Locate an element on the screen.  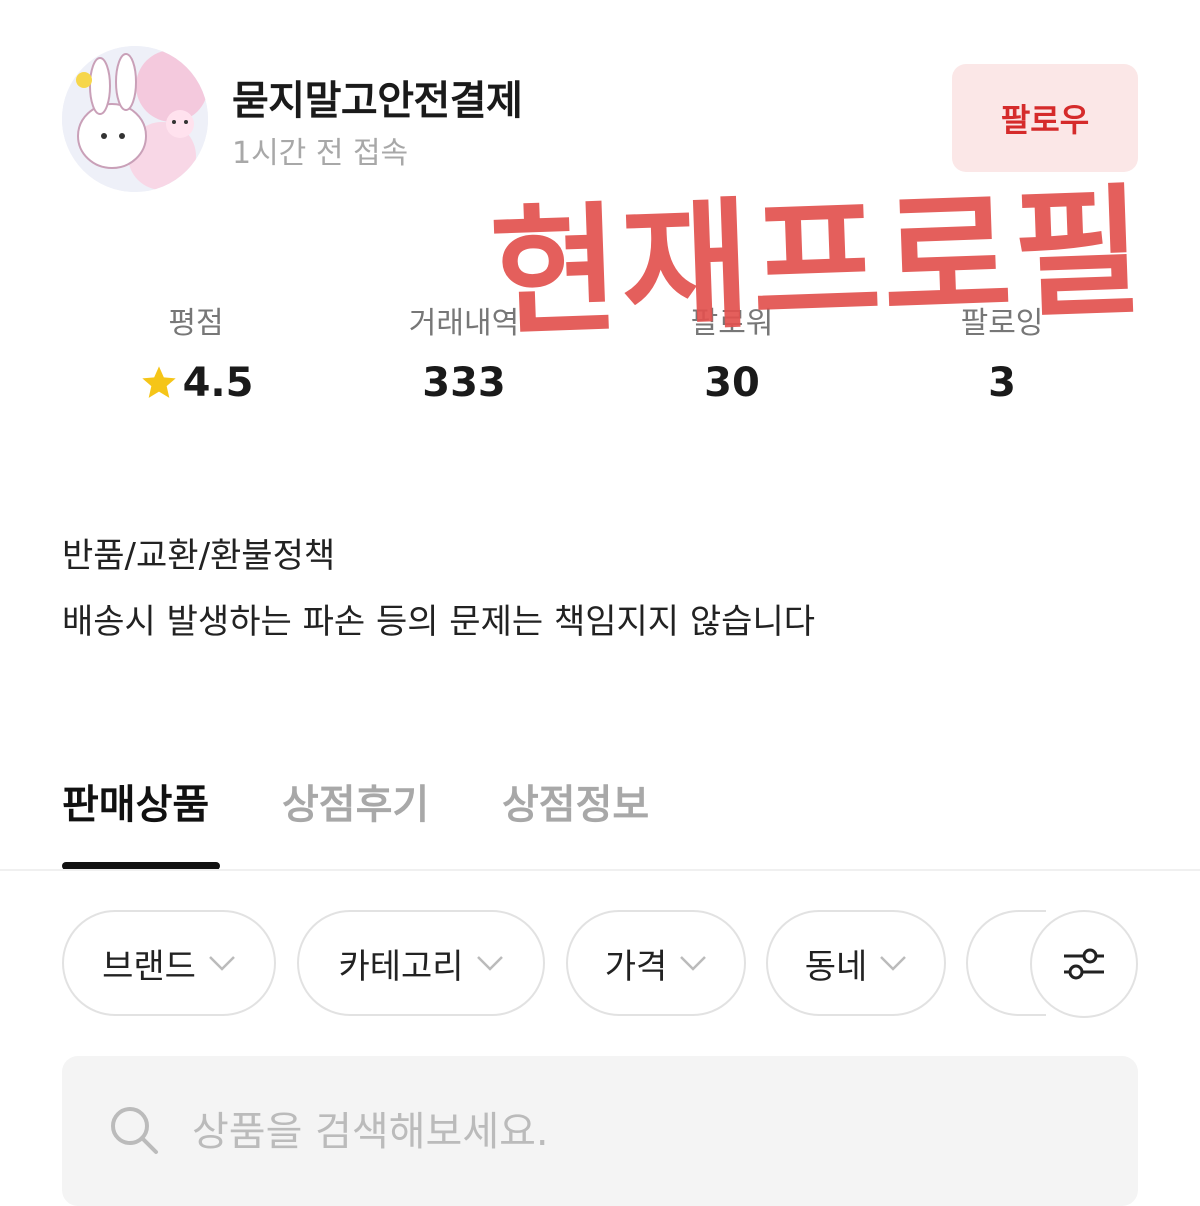
tab-shop-info: 상점정보 is located at coordinates (575, 801).